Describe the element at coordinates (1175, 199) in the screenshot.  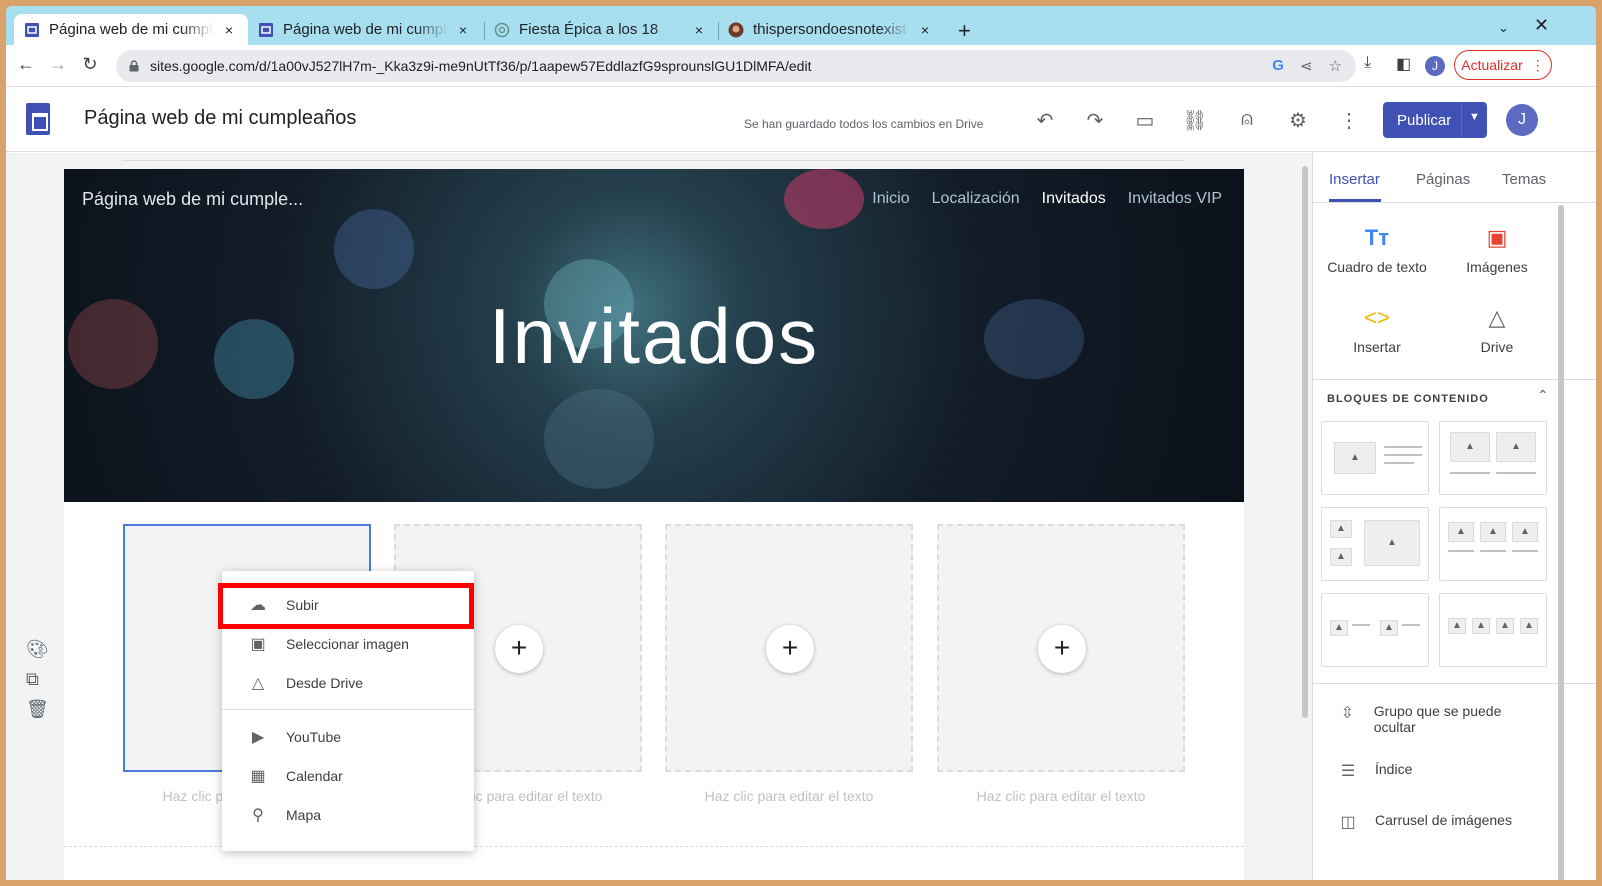
I see `nav-link-invitados-vip: Invitados VIP` at that location.